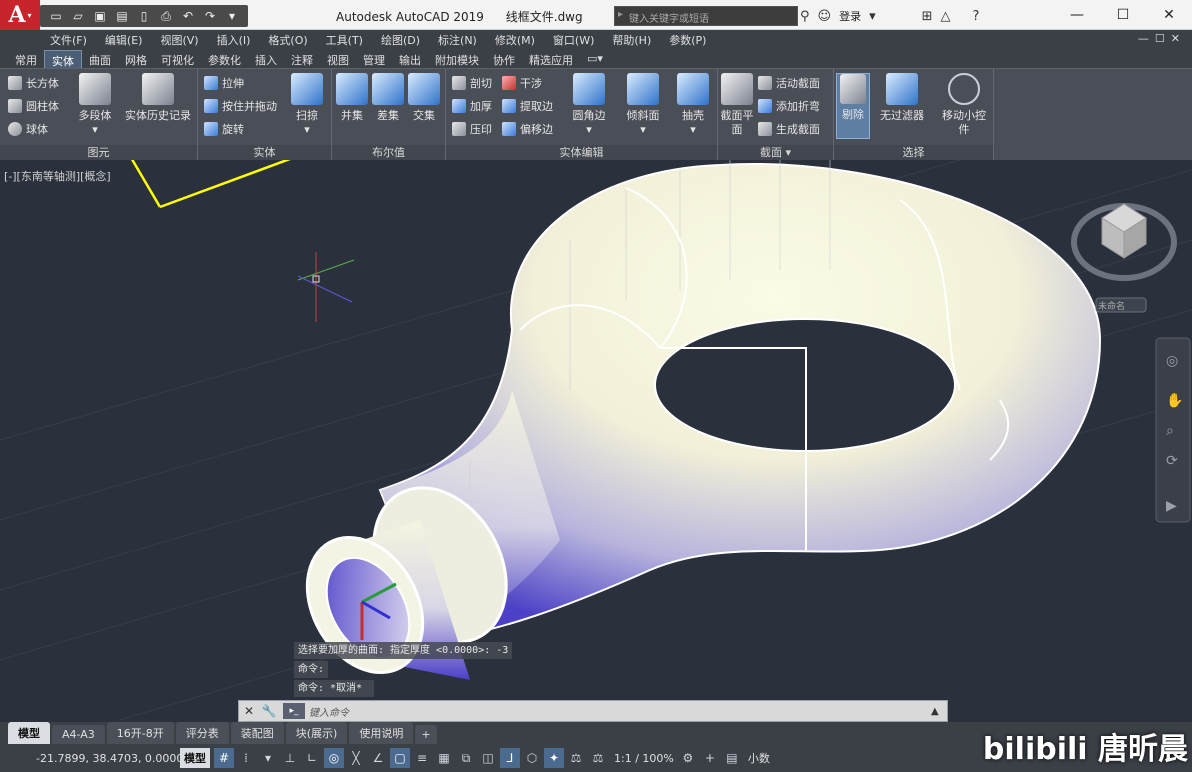 This screenshot has height=772, width=1192. What do you see at coordinates (68, 40) in the screenshot?
I see `menu-file: 文件(F)` at bounding box center [68, 40].